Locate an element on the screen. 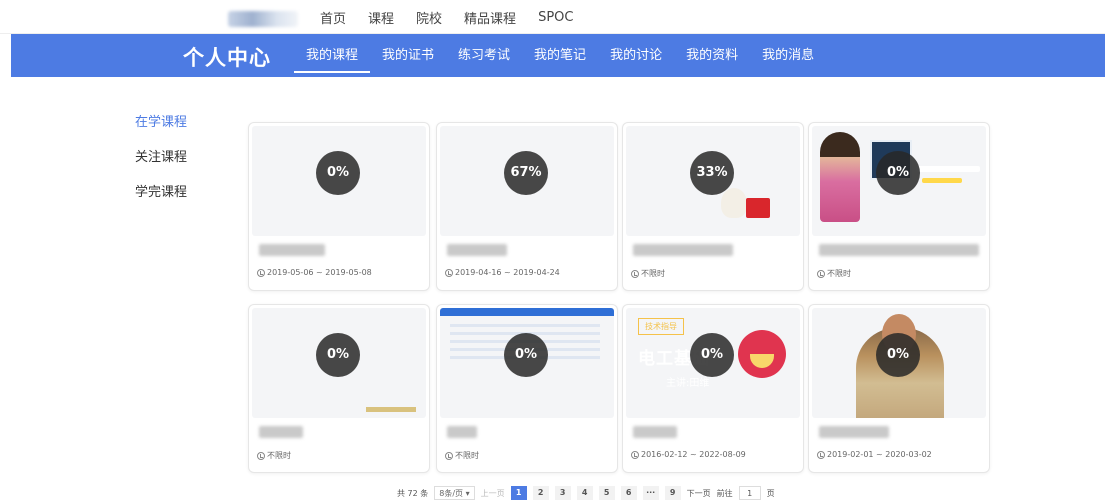  banner-subtext-graphic is located at coordinates (942, 180).